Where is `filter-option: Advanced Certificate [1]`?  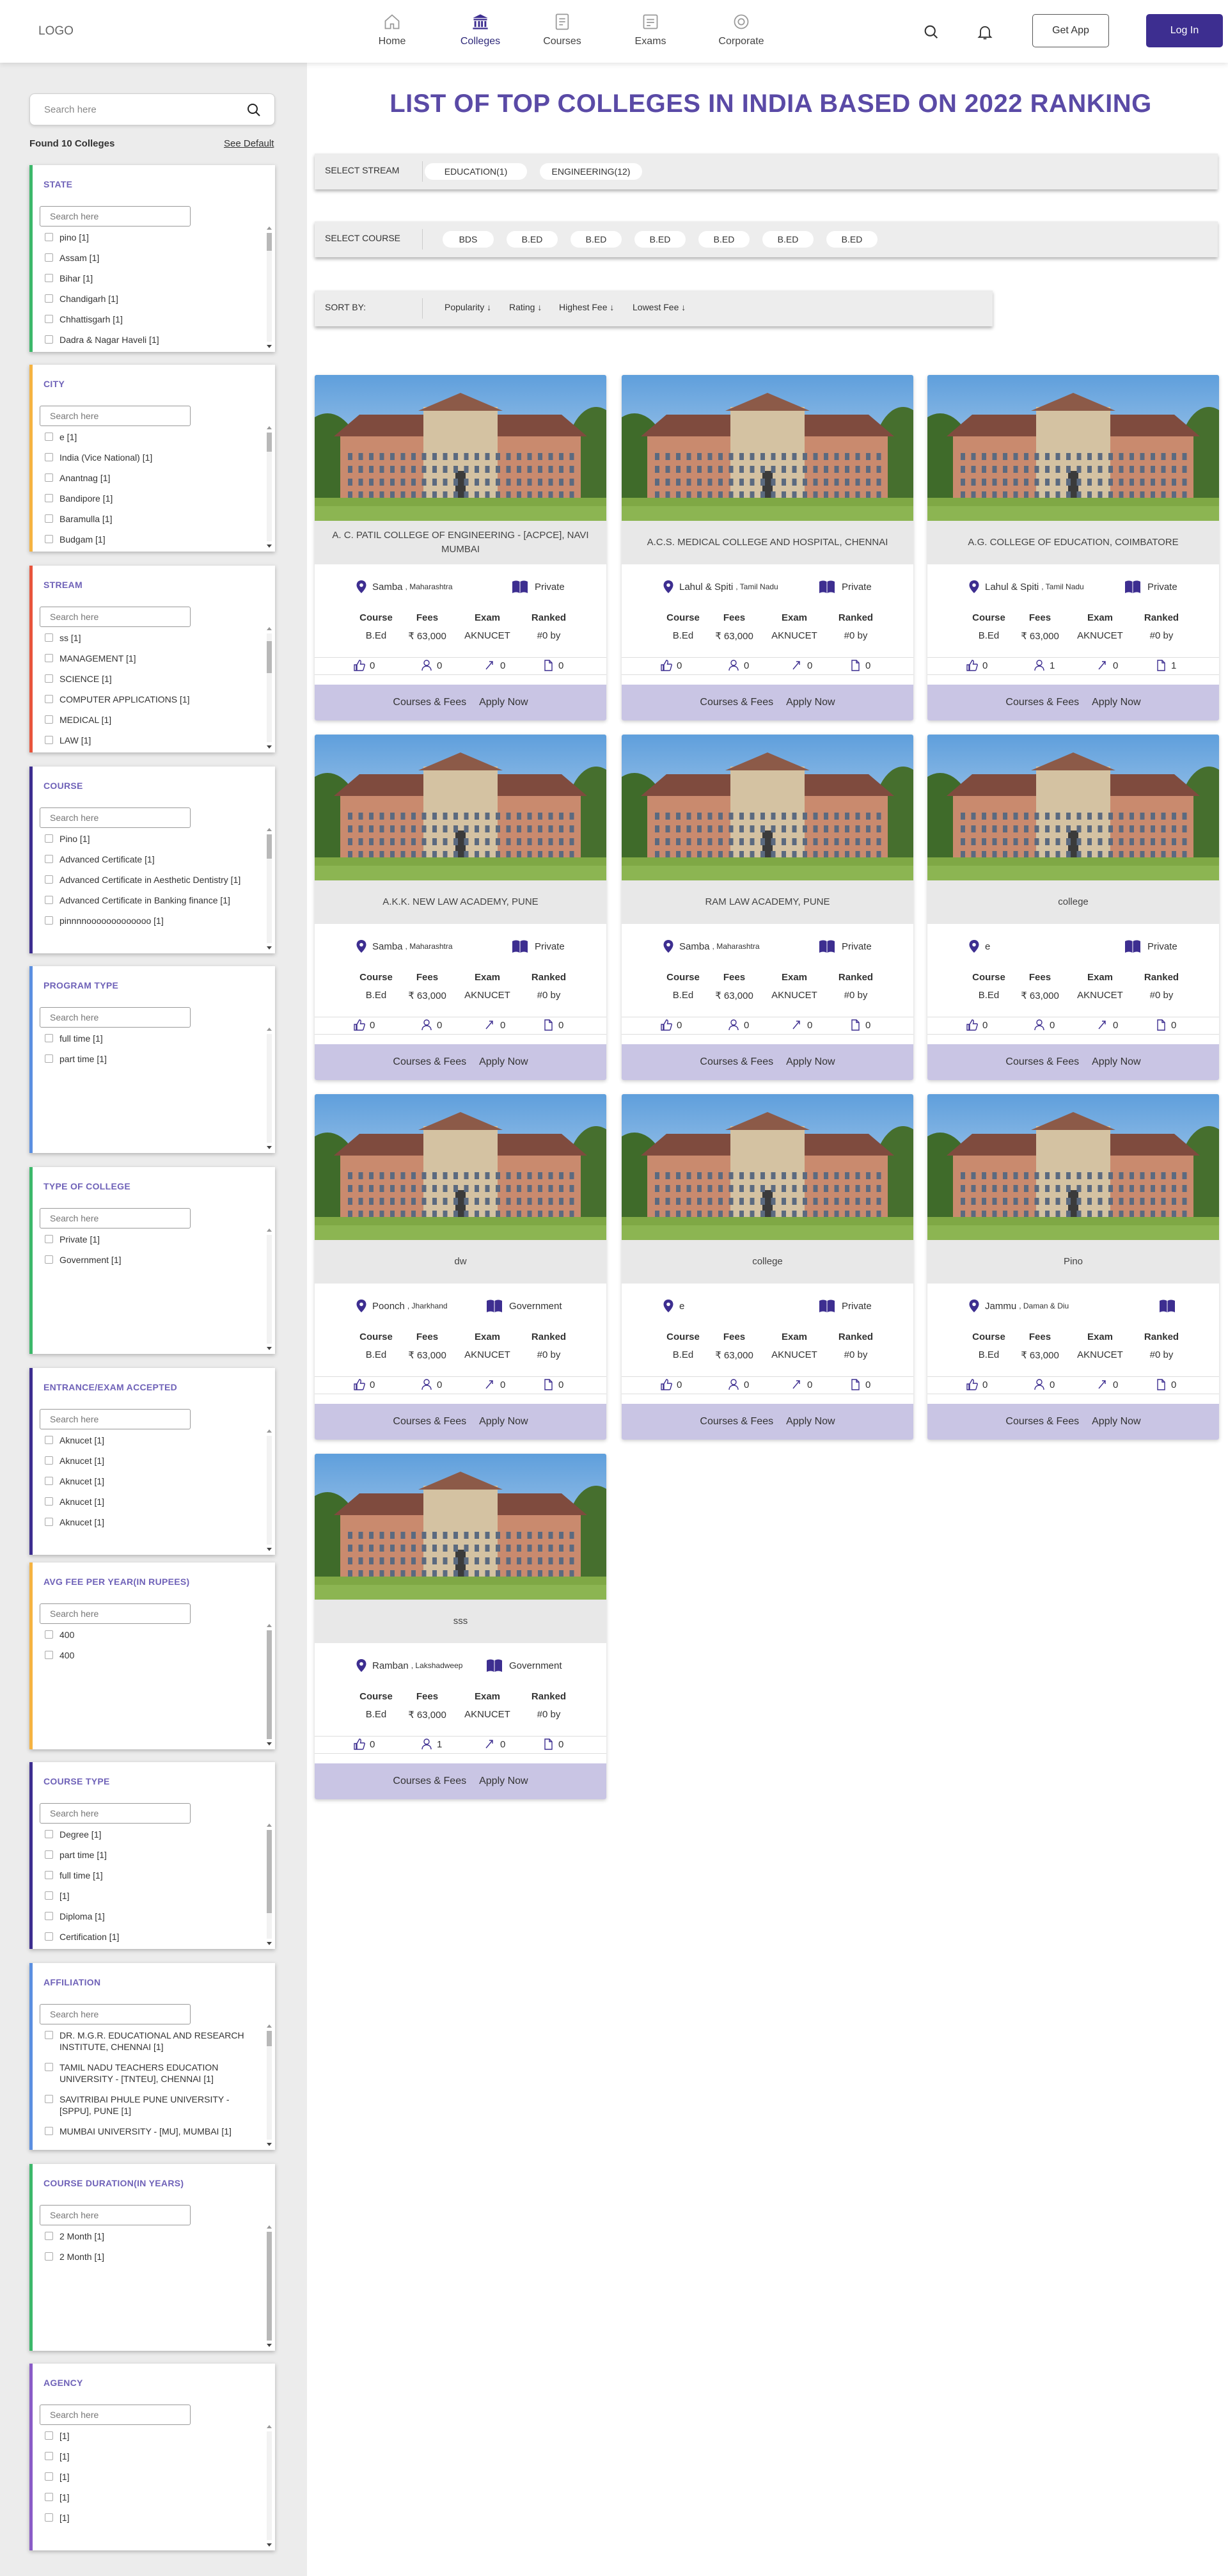 filter-option: Advanced Certificate [1] is located at coordinates (150, 860).